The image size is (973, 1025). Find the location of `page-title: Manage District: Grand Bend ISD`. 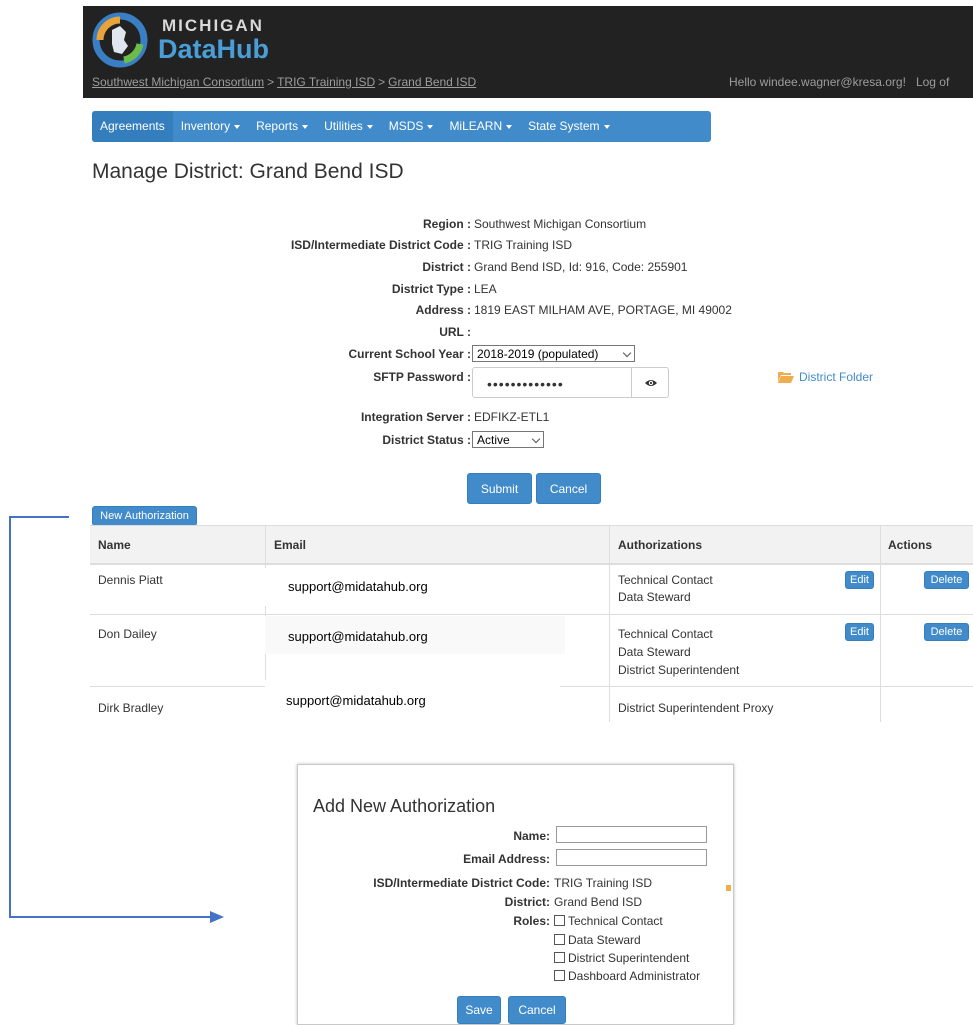

page-title: Manage District: Grand Bend ISD is located at coordinates (248, 171).